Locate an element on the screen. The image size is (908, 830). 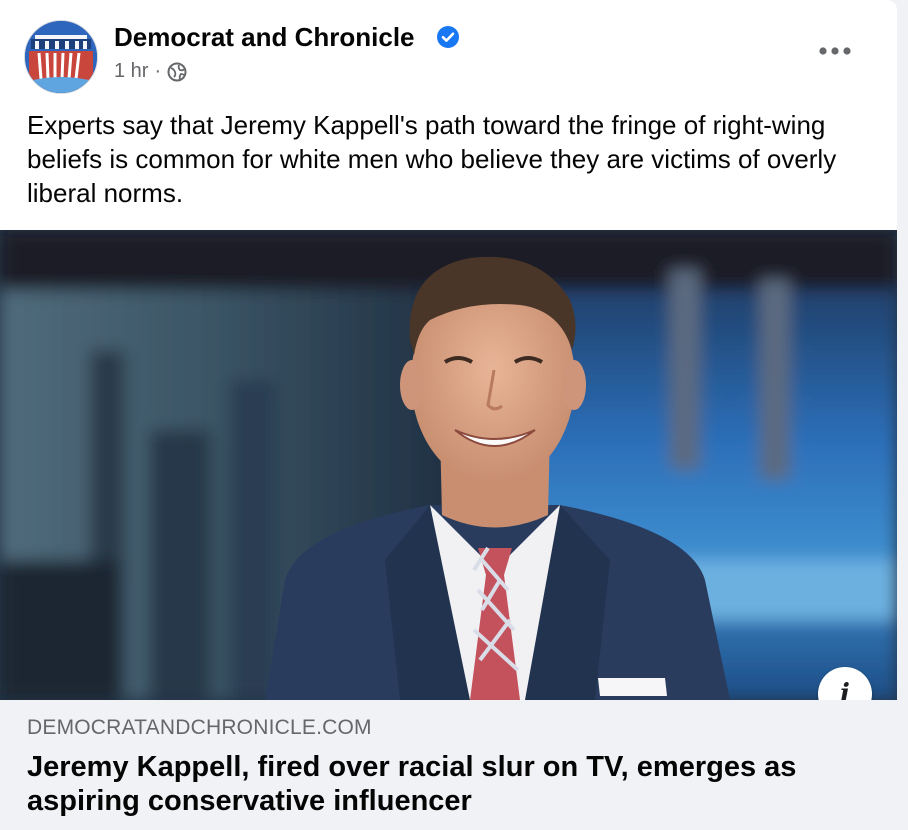
page-avatar is located at coordinates (61, 57).